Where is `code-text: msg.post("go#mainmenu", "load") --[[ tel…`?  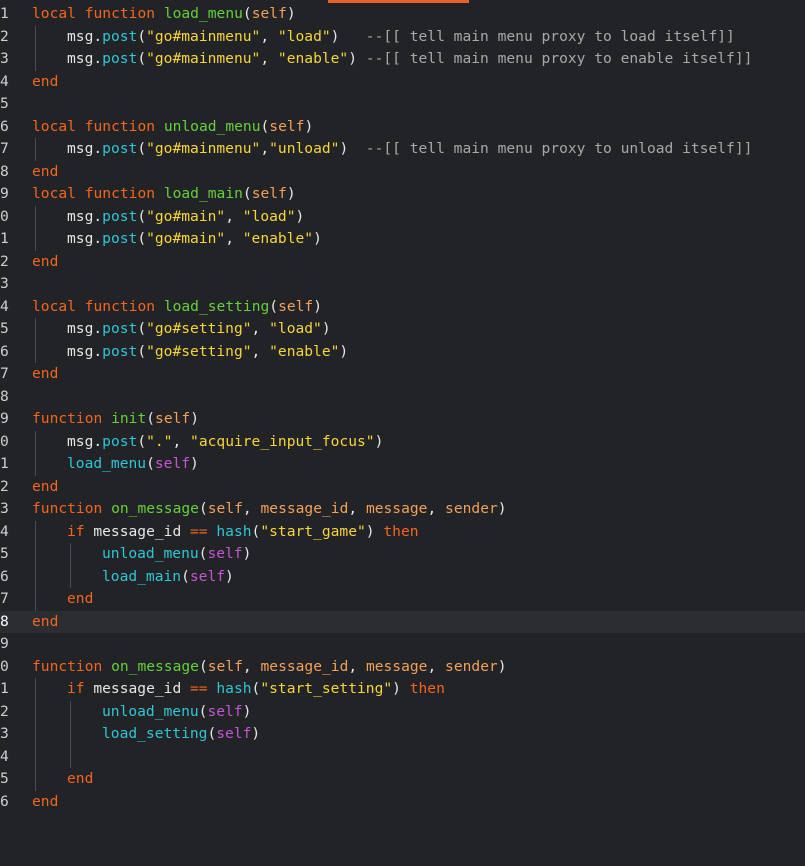
code-text: msg.post("go#mainmenu", "load") --[[ tel… is located at coordinates (401, 37).